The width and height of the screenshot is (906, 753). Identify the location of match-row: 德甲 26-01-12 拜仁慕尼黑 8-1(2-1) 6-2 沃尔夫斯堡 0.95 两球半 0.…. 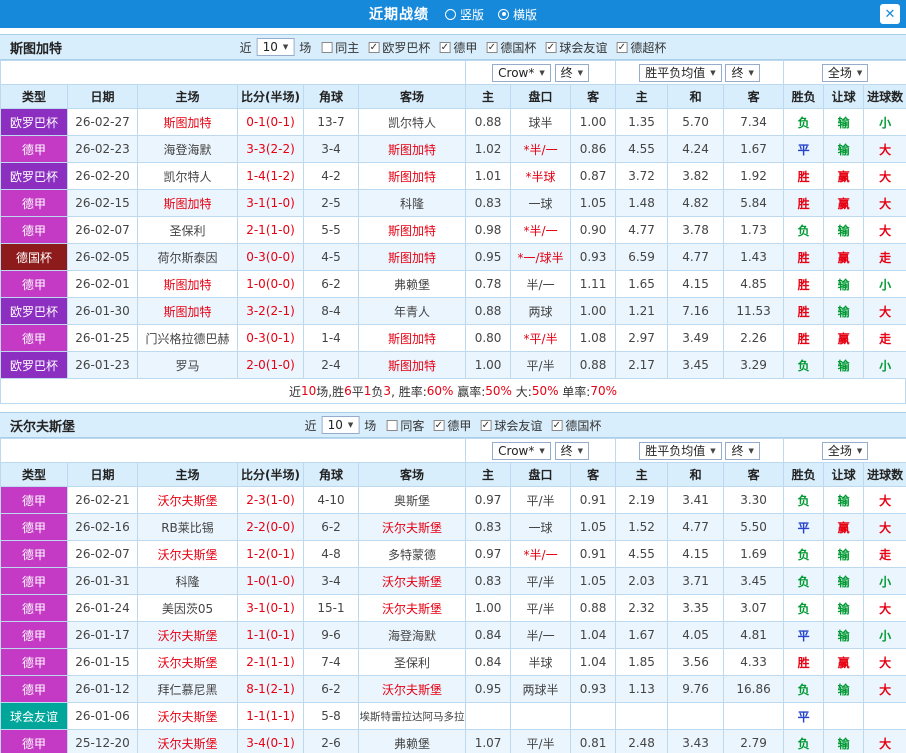
(453, 689).